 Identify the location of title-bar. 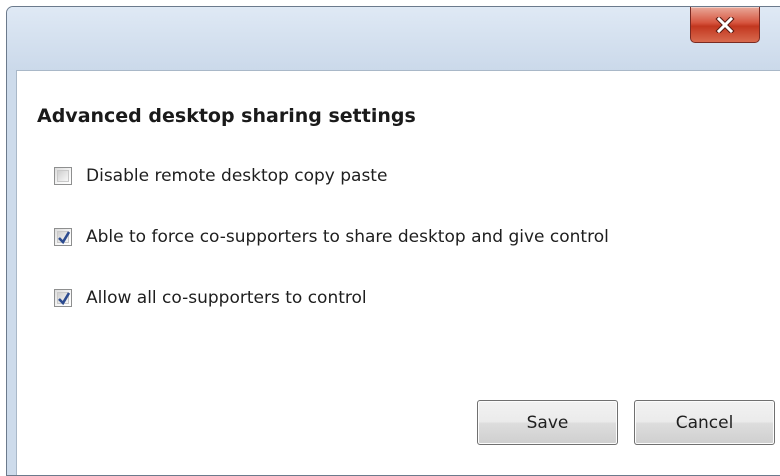
(393, 38).